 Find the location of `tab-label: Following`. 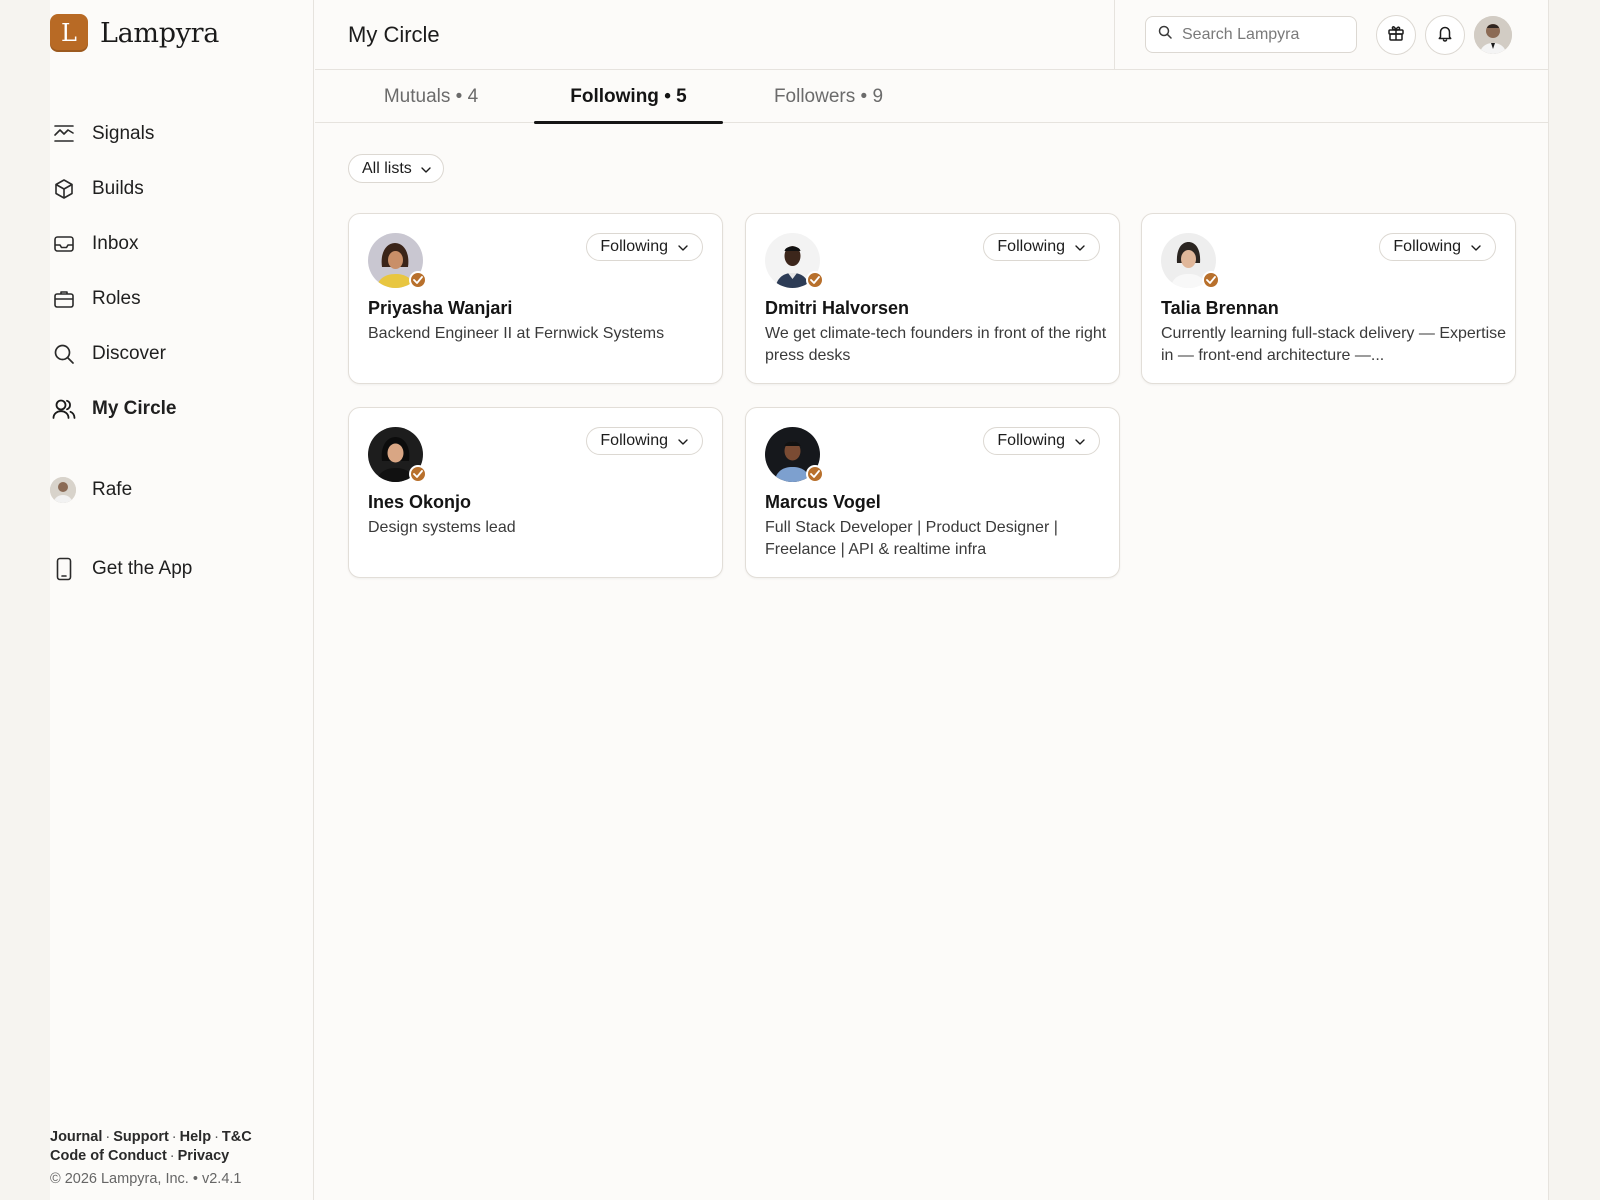

tab-label: Following is located at coordinates (614, 96).